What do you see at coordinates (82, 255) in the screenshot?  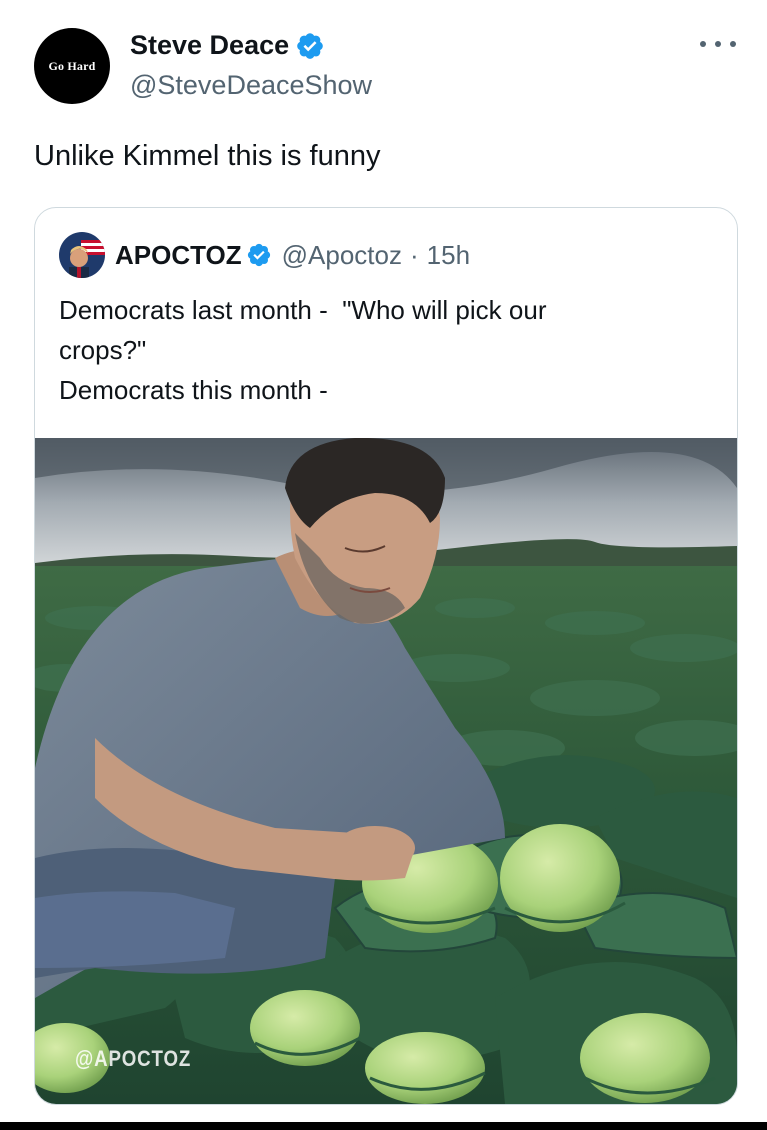 I see `quoted-author-avatar` at bounding box center [82, 255].